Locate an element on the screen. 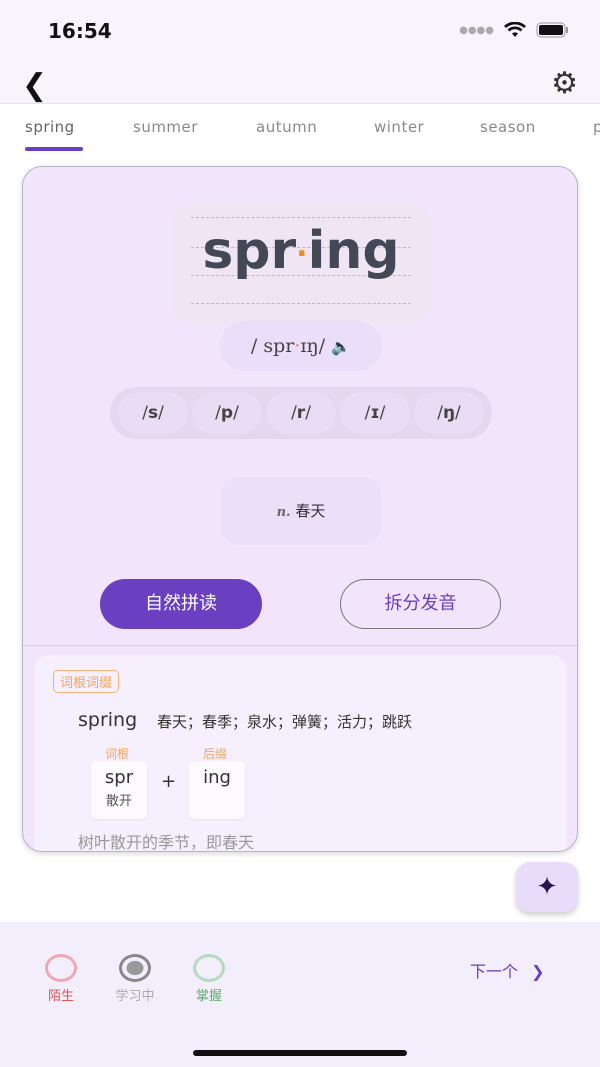 Image resolution: width=600 pixels, height=1067 pixels. suffix-label: 后缀 is located at coordinates (215, 754).